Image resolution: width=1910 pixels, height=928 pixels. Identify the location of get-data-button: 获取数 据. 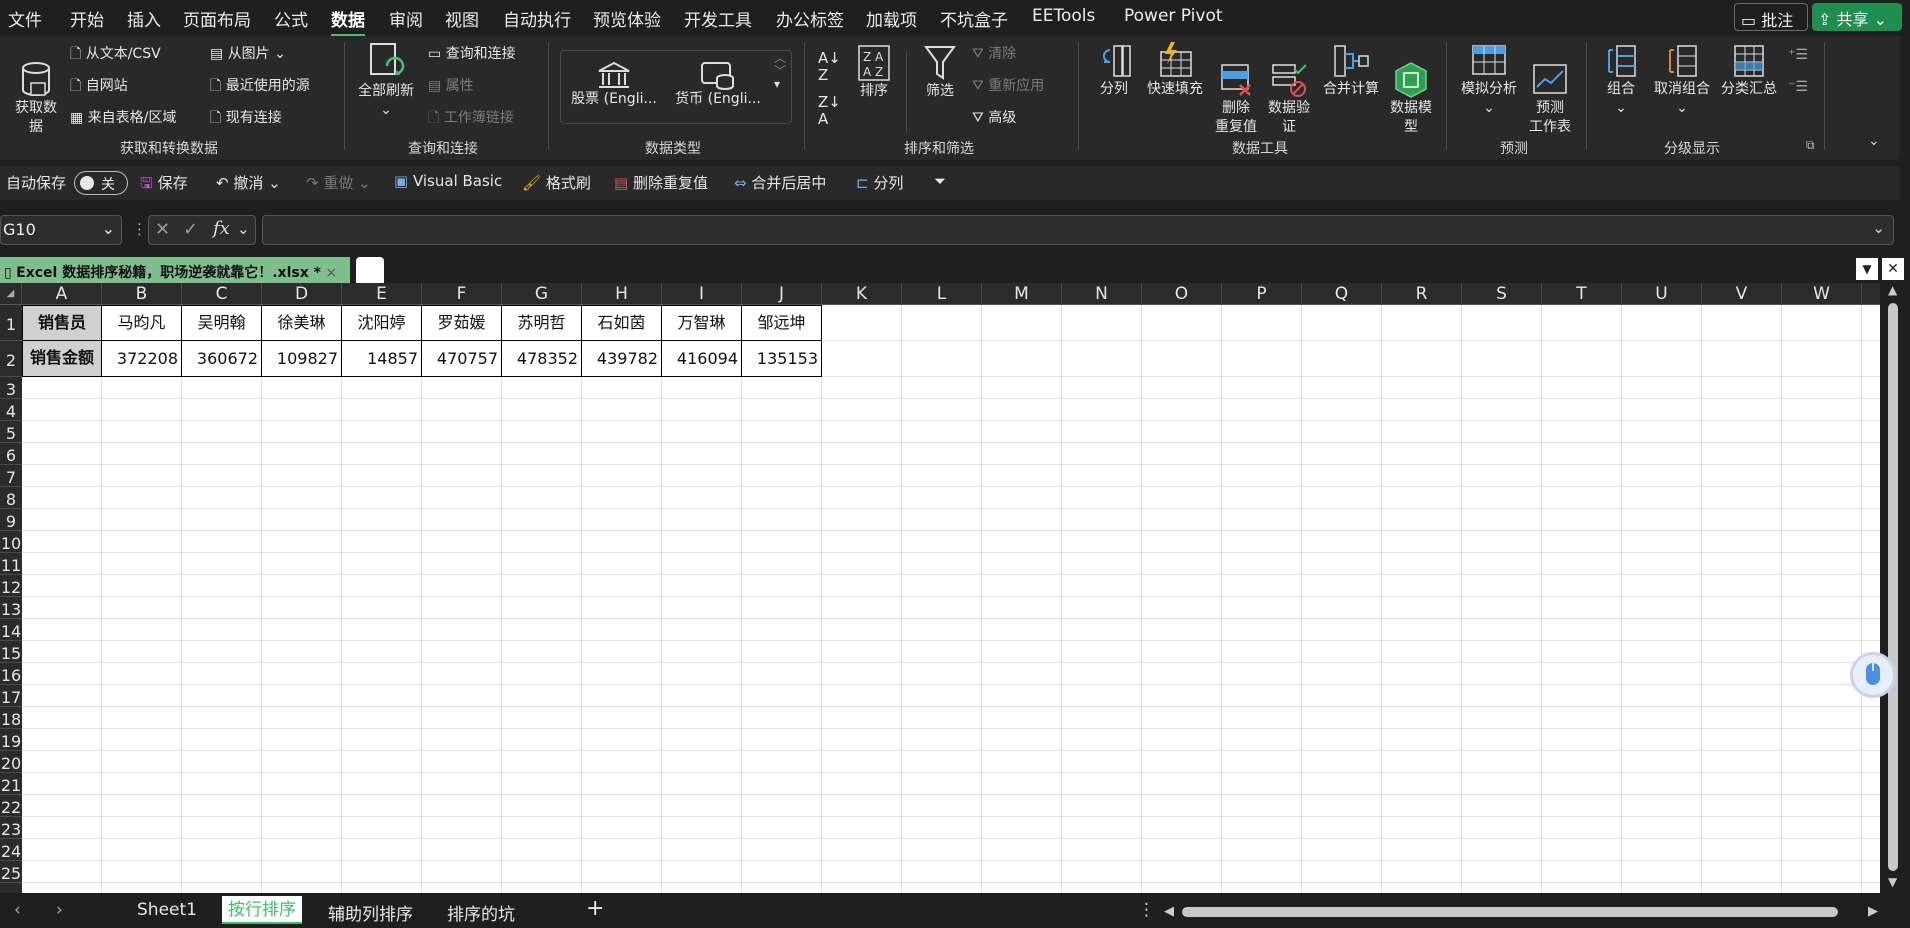
(36, 99).